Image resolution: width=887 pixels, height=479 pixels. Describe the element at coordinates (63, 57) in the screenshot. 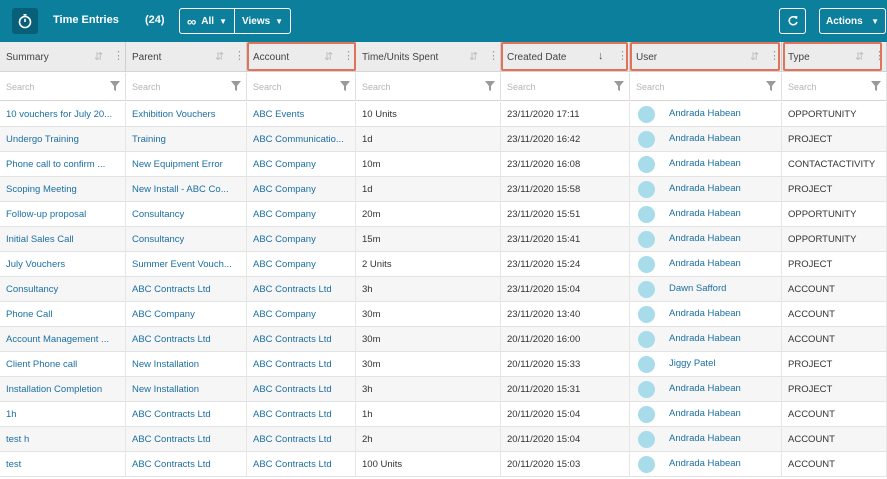

I see `column-header-summary: Summary ⇵ ⋮` at that location.